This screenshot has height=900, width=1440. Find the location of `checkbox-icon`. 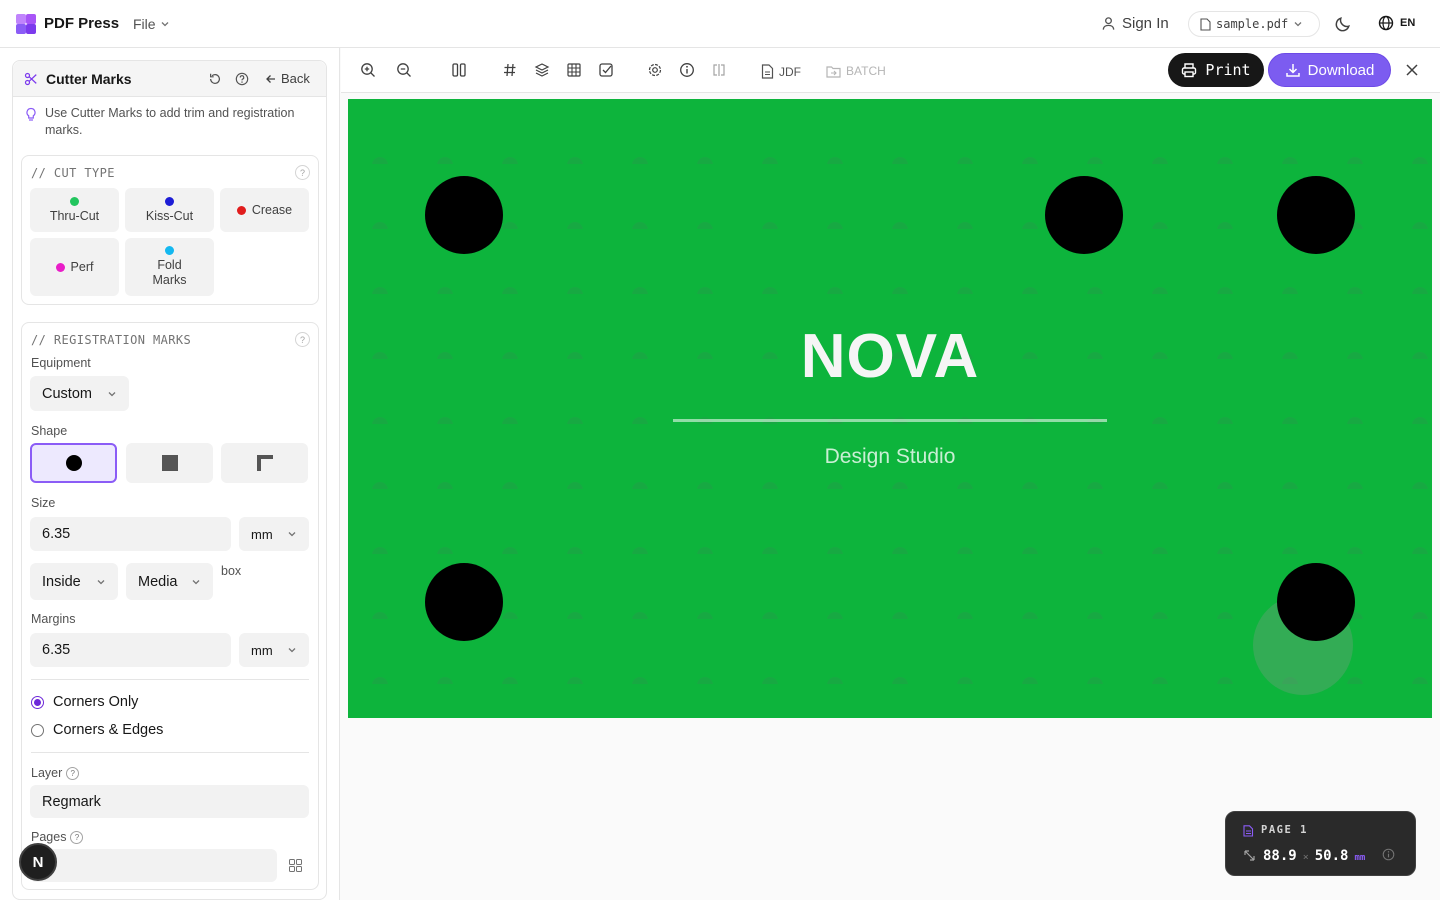

checkbox-icon is located at coordinates (606, 70).